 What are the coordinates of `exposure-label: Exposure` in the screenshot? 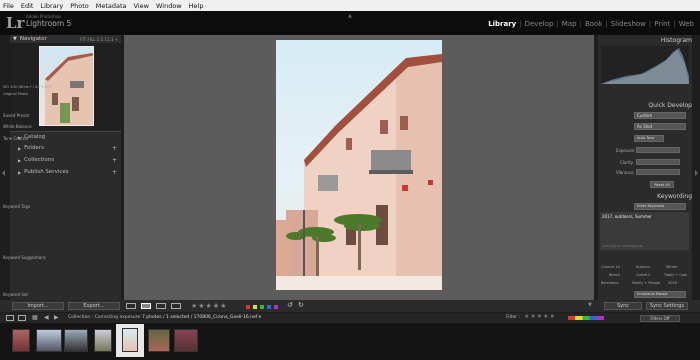 It's located at (625, 150).